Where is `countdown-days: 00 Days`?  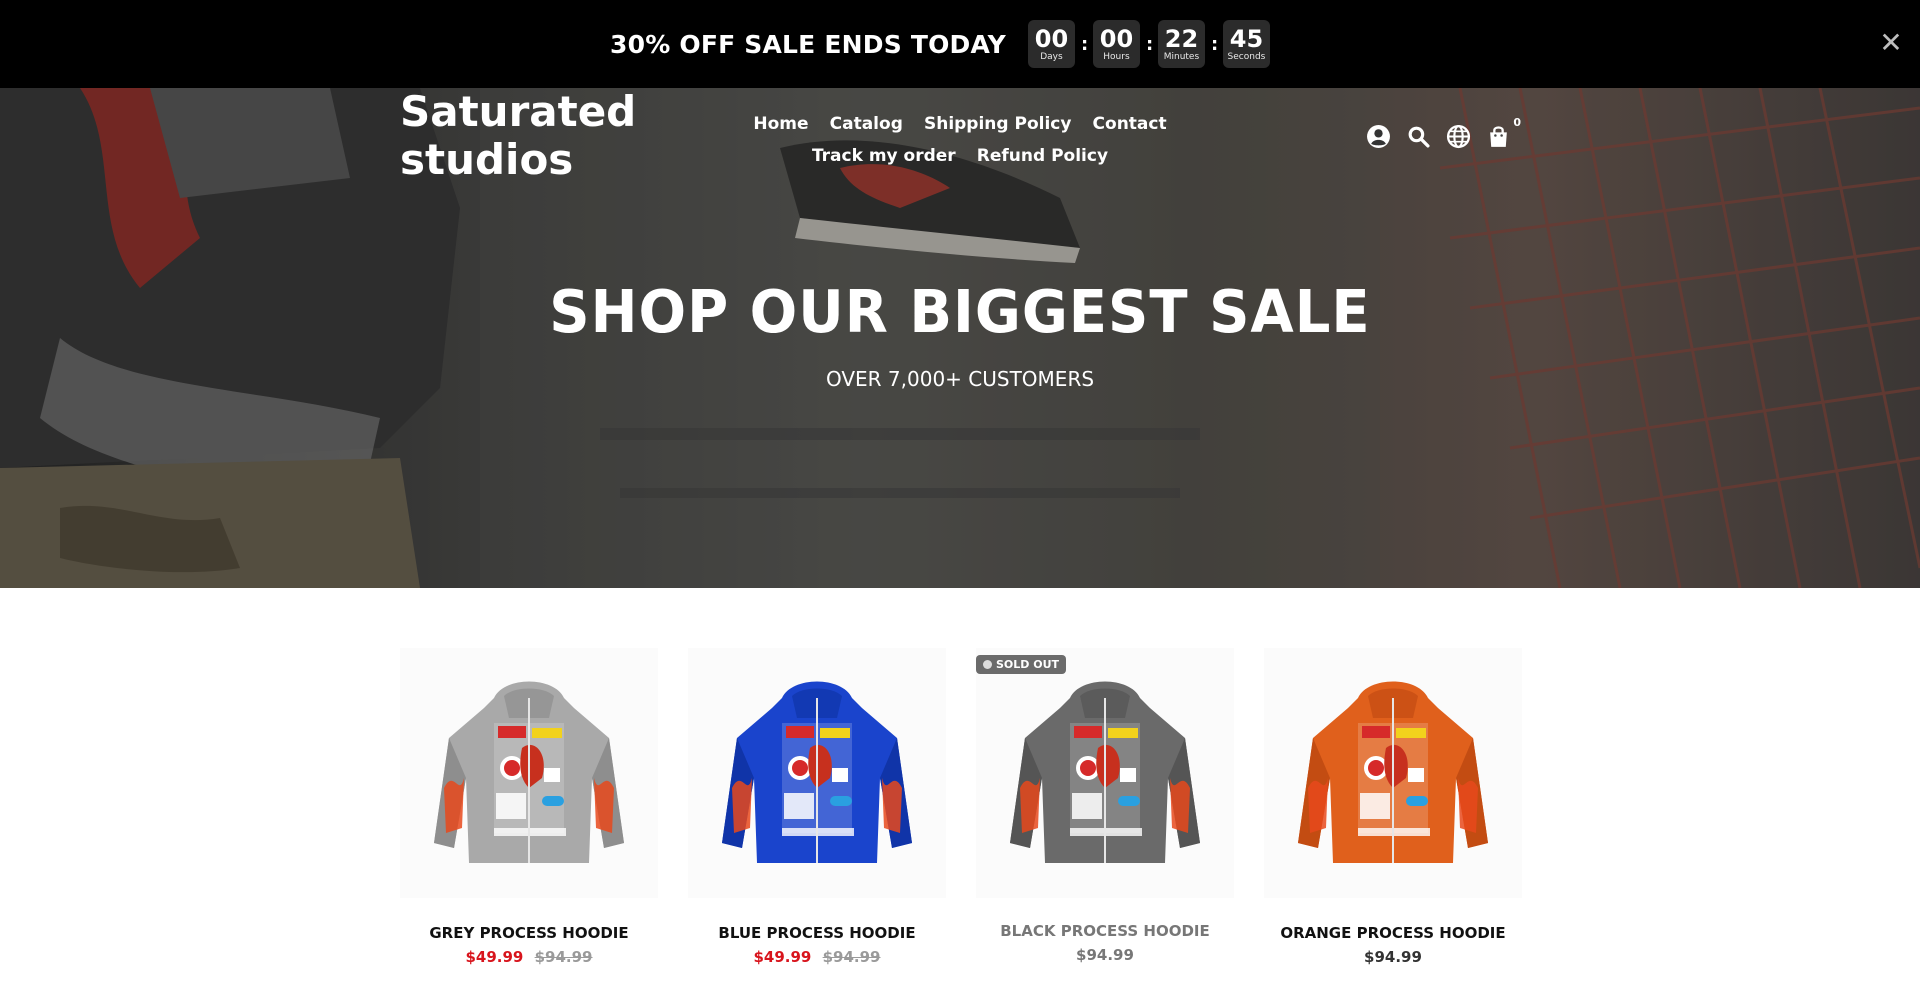
countdown-days: 00 Days is located at coordinates (1051, 44).